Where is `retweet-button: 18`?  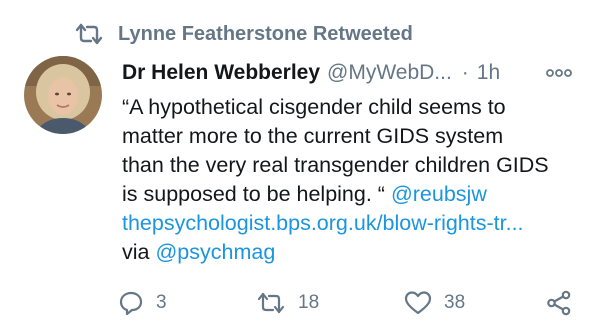 retweet-button: 18 is located at coordinates (287, 303).